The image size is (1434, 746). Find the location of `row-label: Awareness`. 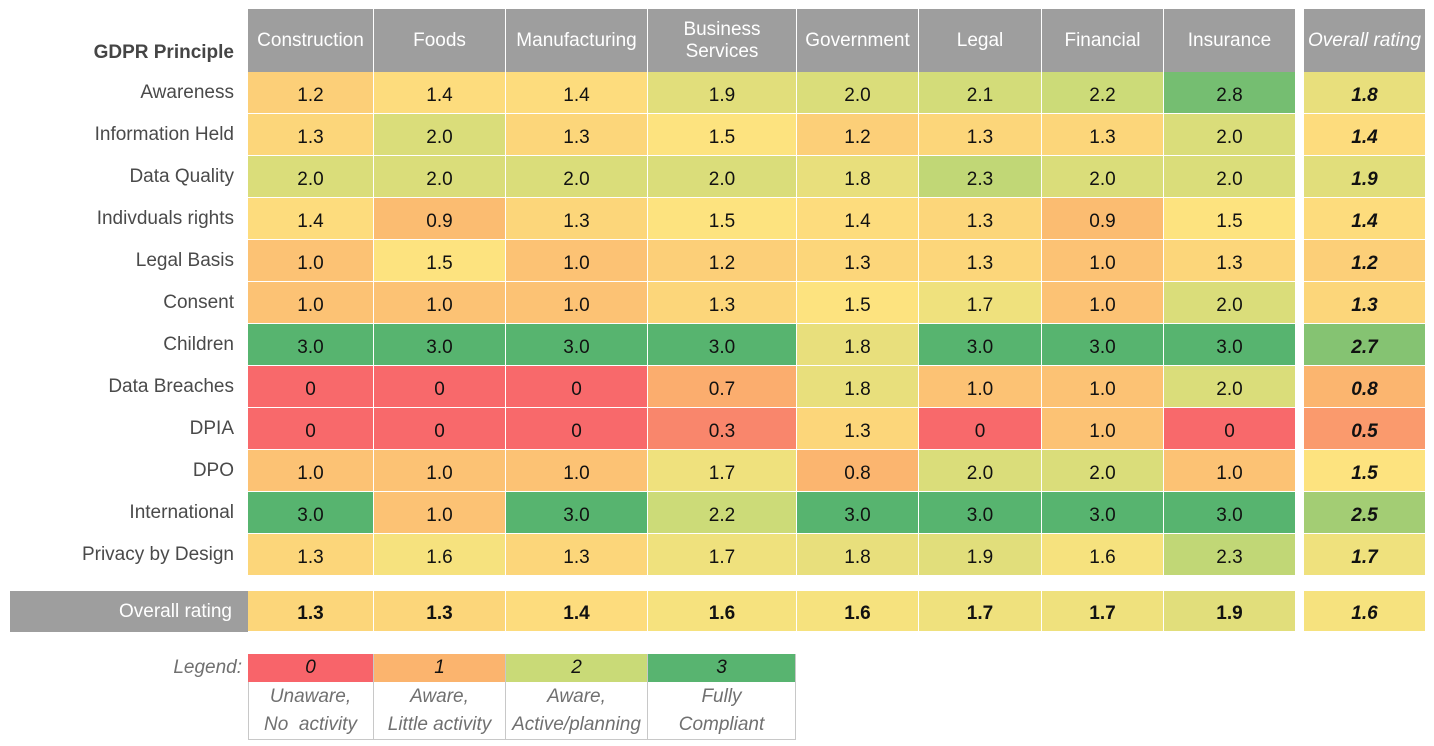

row-label: Awareness is located at coordinates (187, 92).